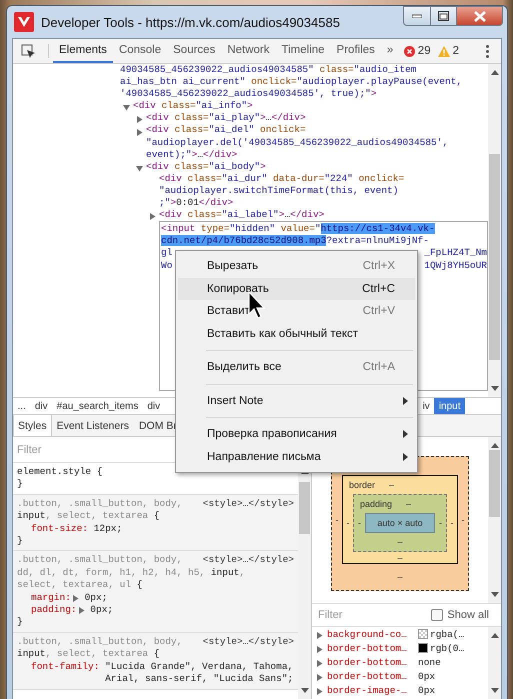  I want to click on warning-icon, so click(444, 51).